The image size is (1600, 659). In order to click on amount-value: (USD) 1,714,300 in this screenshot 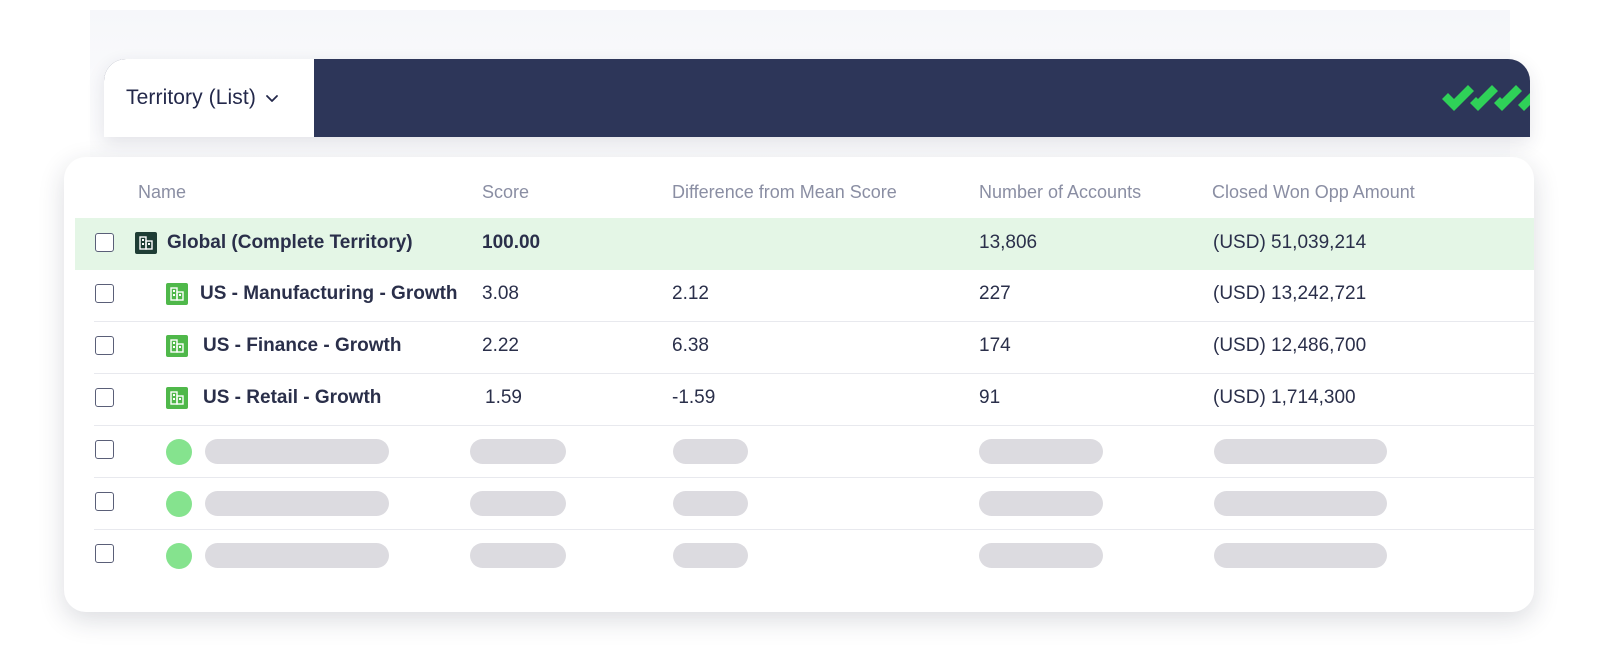, I will do `click(1284, 397)`.